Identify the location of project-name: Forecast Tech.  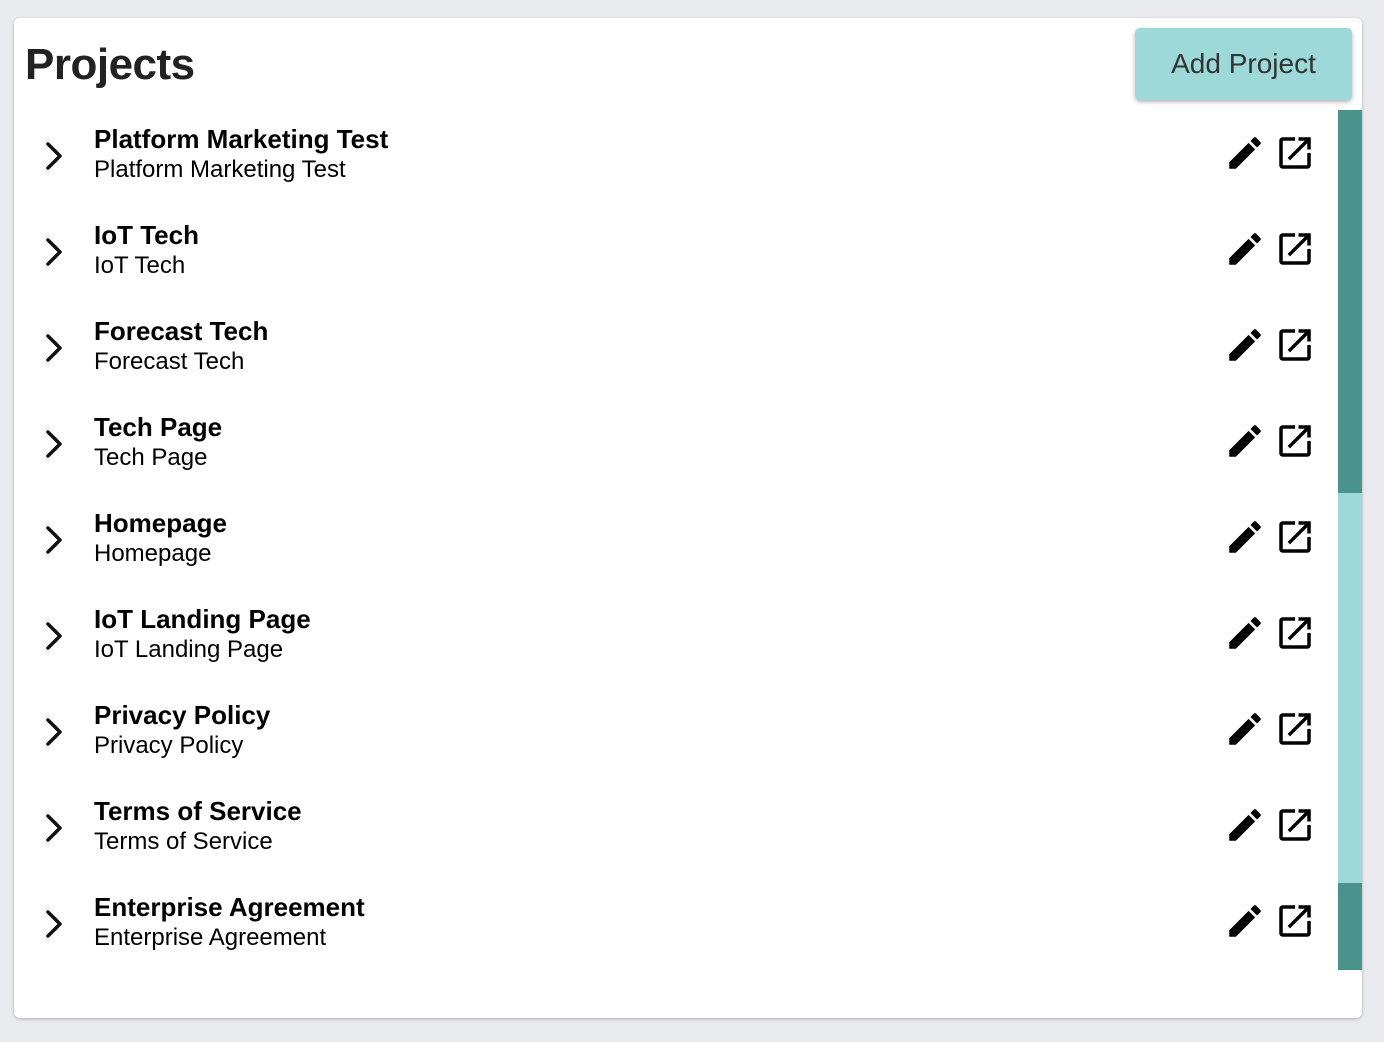
(181, 331).